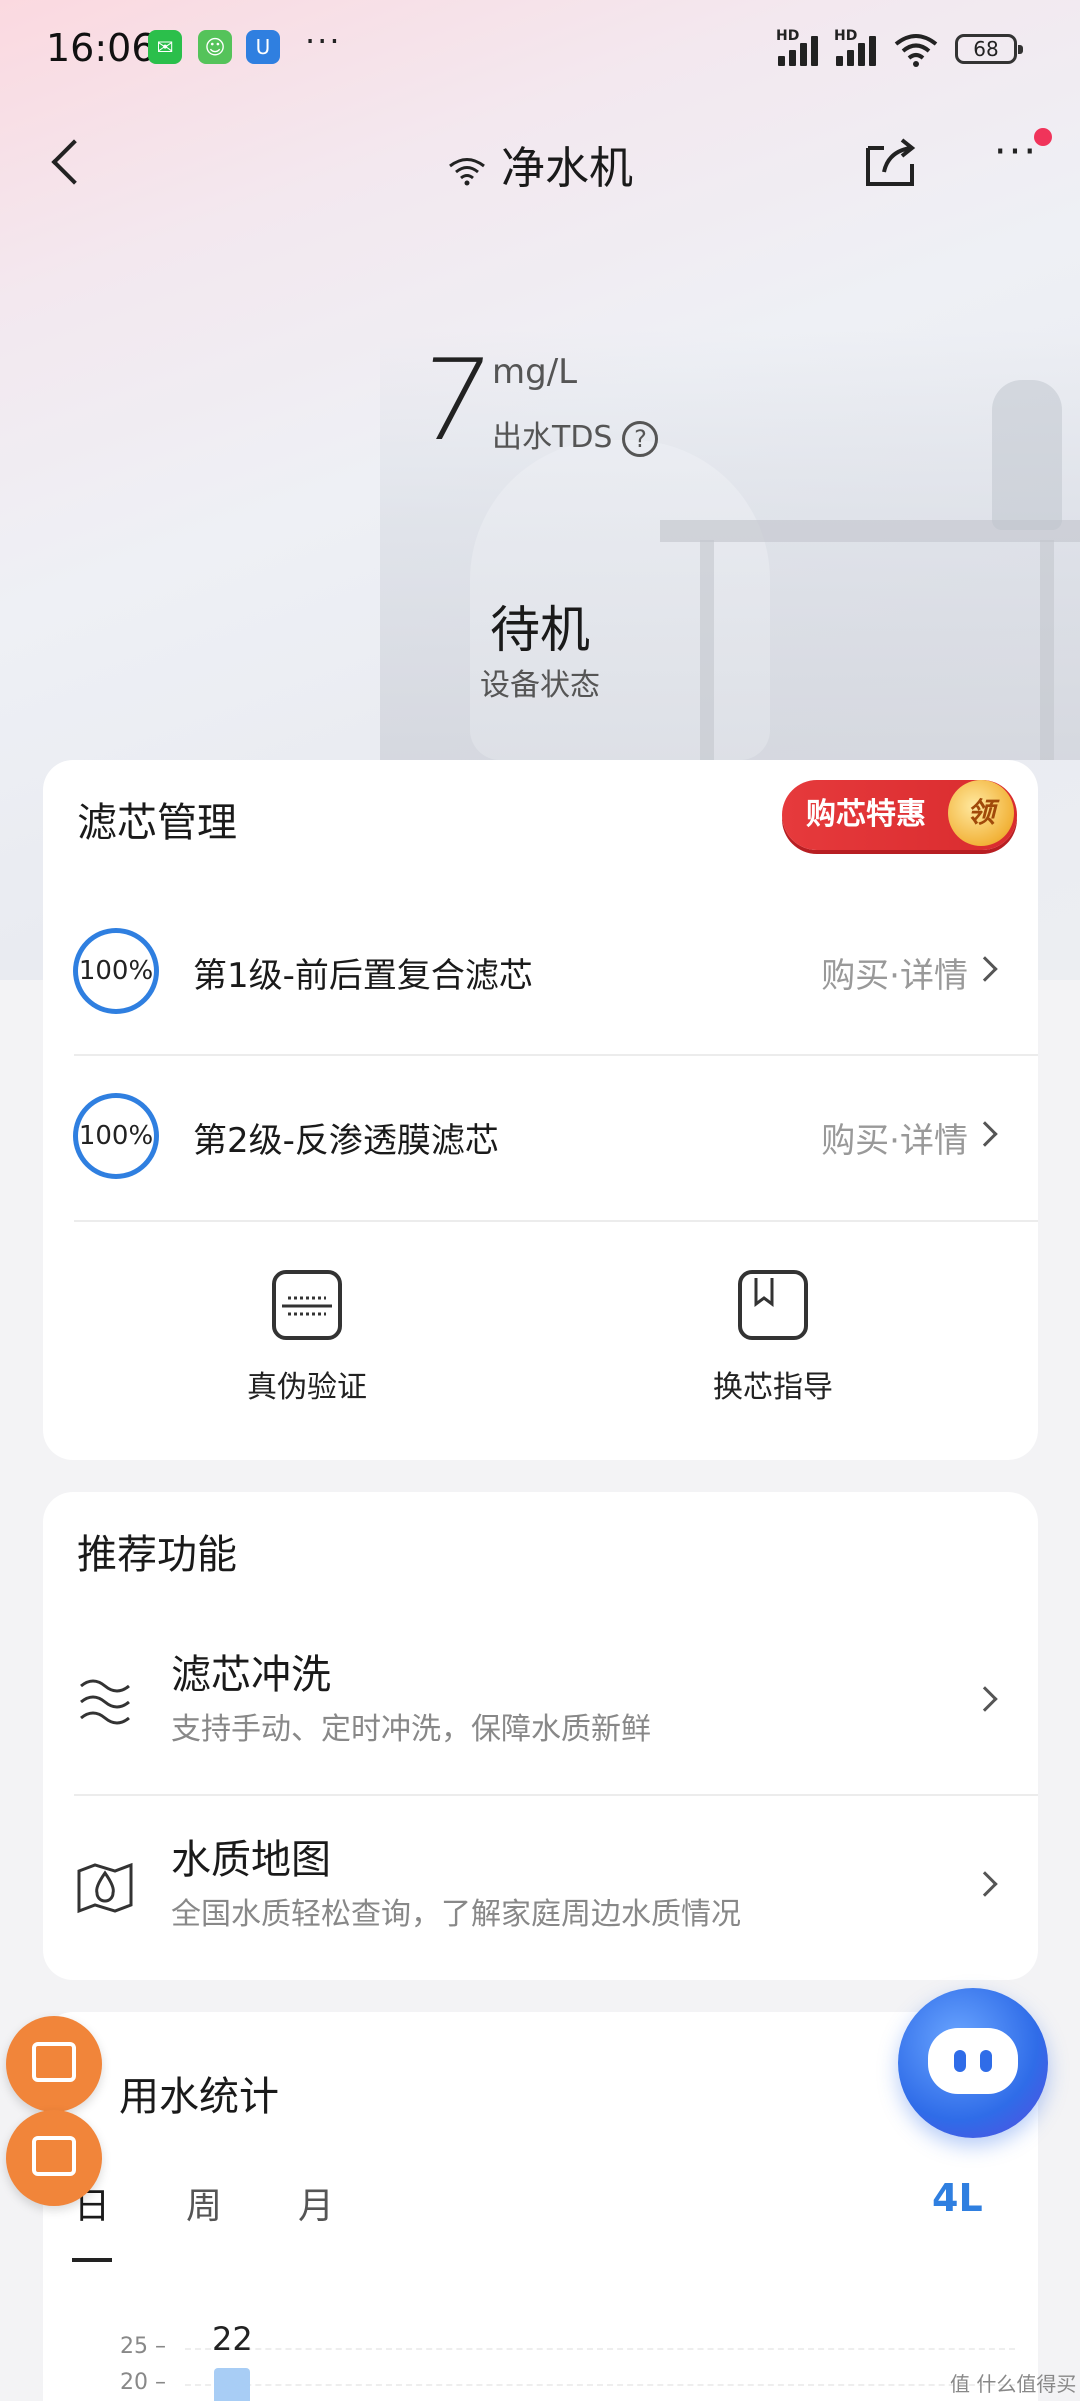 Image resolution: width=1080 pixels, height=2401 pixels. I want to click on notification-dot, so click(1043, 137).